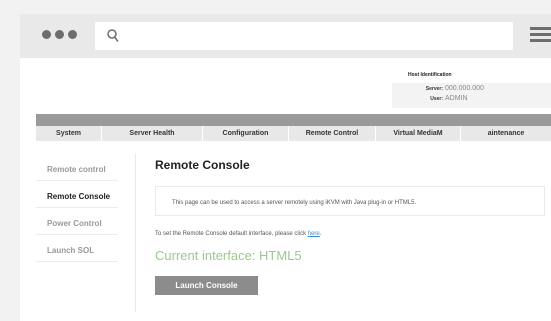 The height and width of the screenshot is (321, 551). Describe the element at coordinates (77, 194) in the screenshot. I see `sidebar-item-remote-console: Remote Console` at that location.